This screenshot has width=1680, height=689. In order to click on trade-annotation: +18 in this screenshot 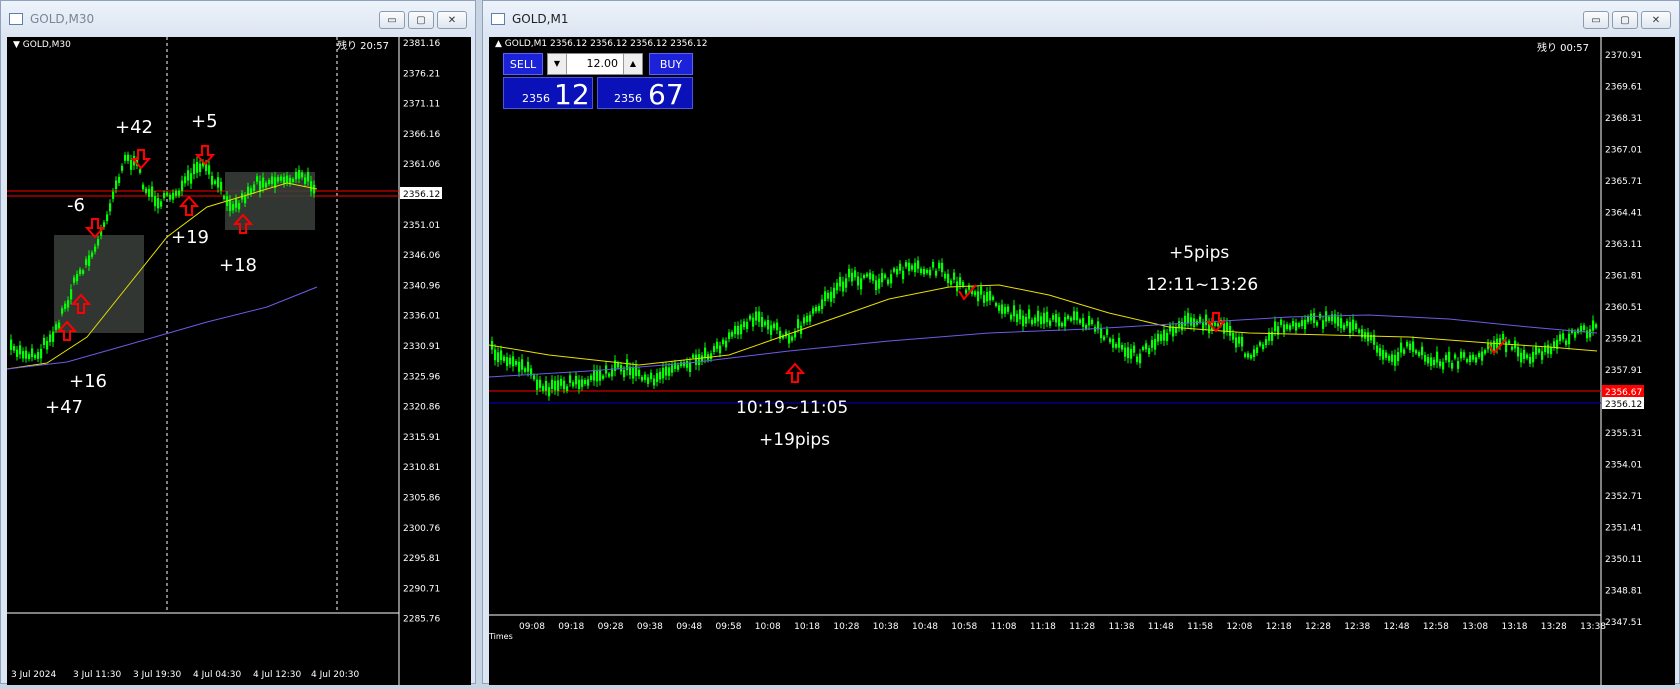, I will do `click(238, 265)`.